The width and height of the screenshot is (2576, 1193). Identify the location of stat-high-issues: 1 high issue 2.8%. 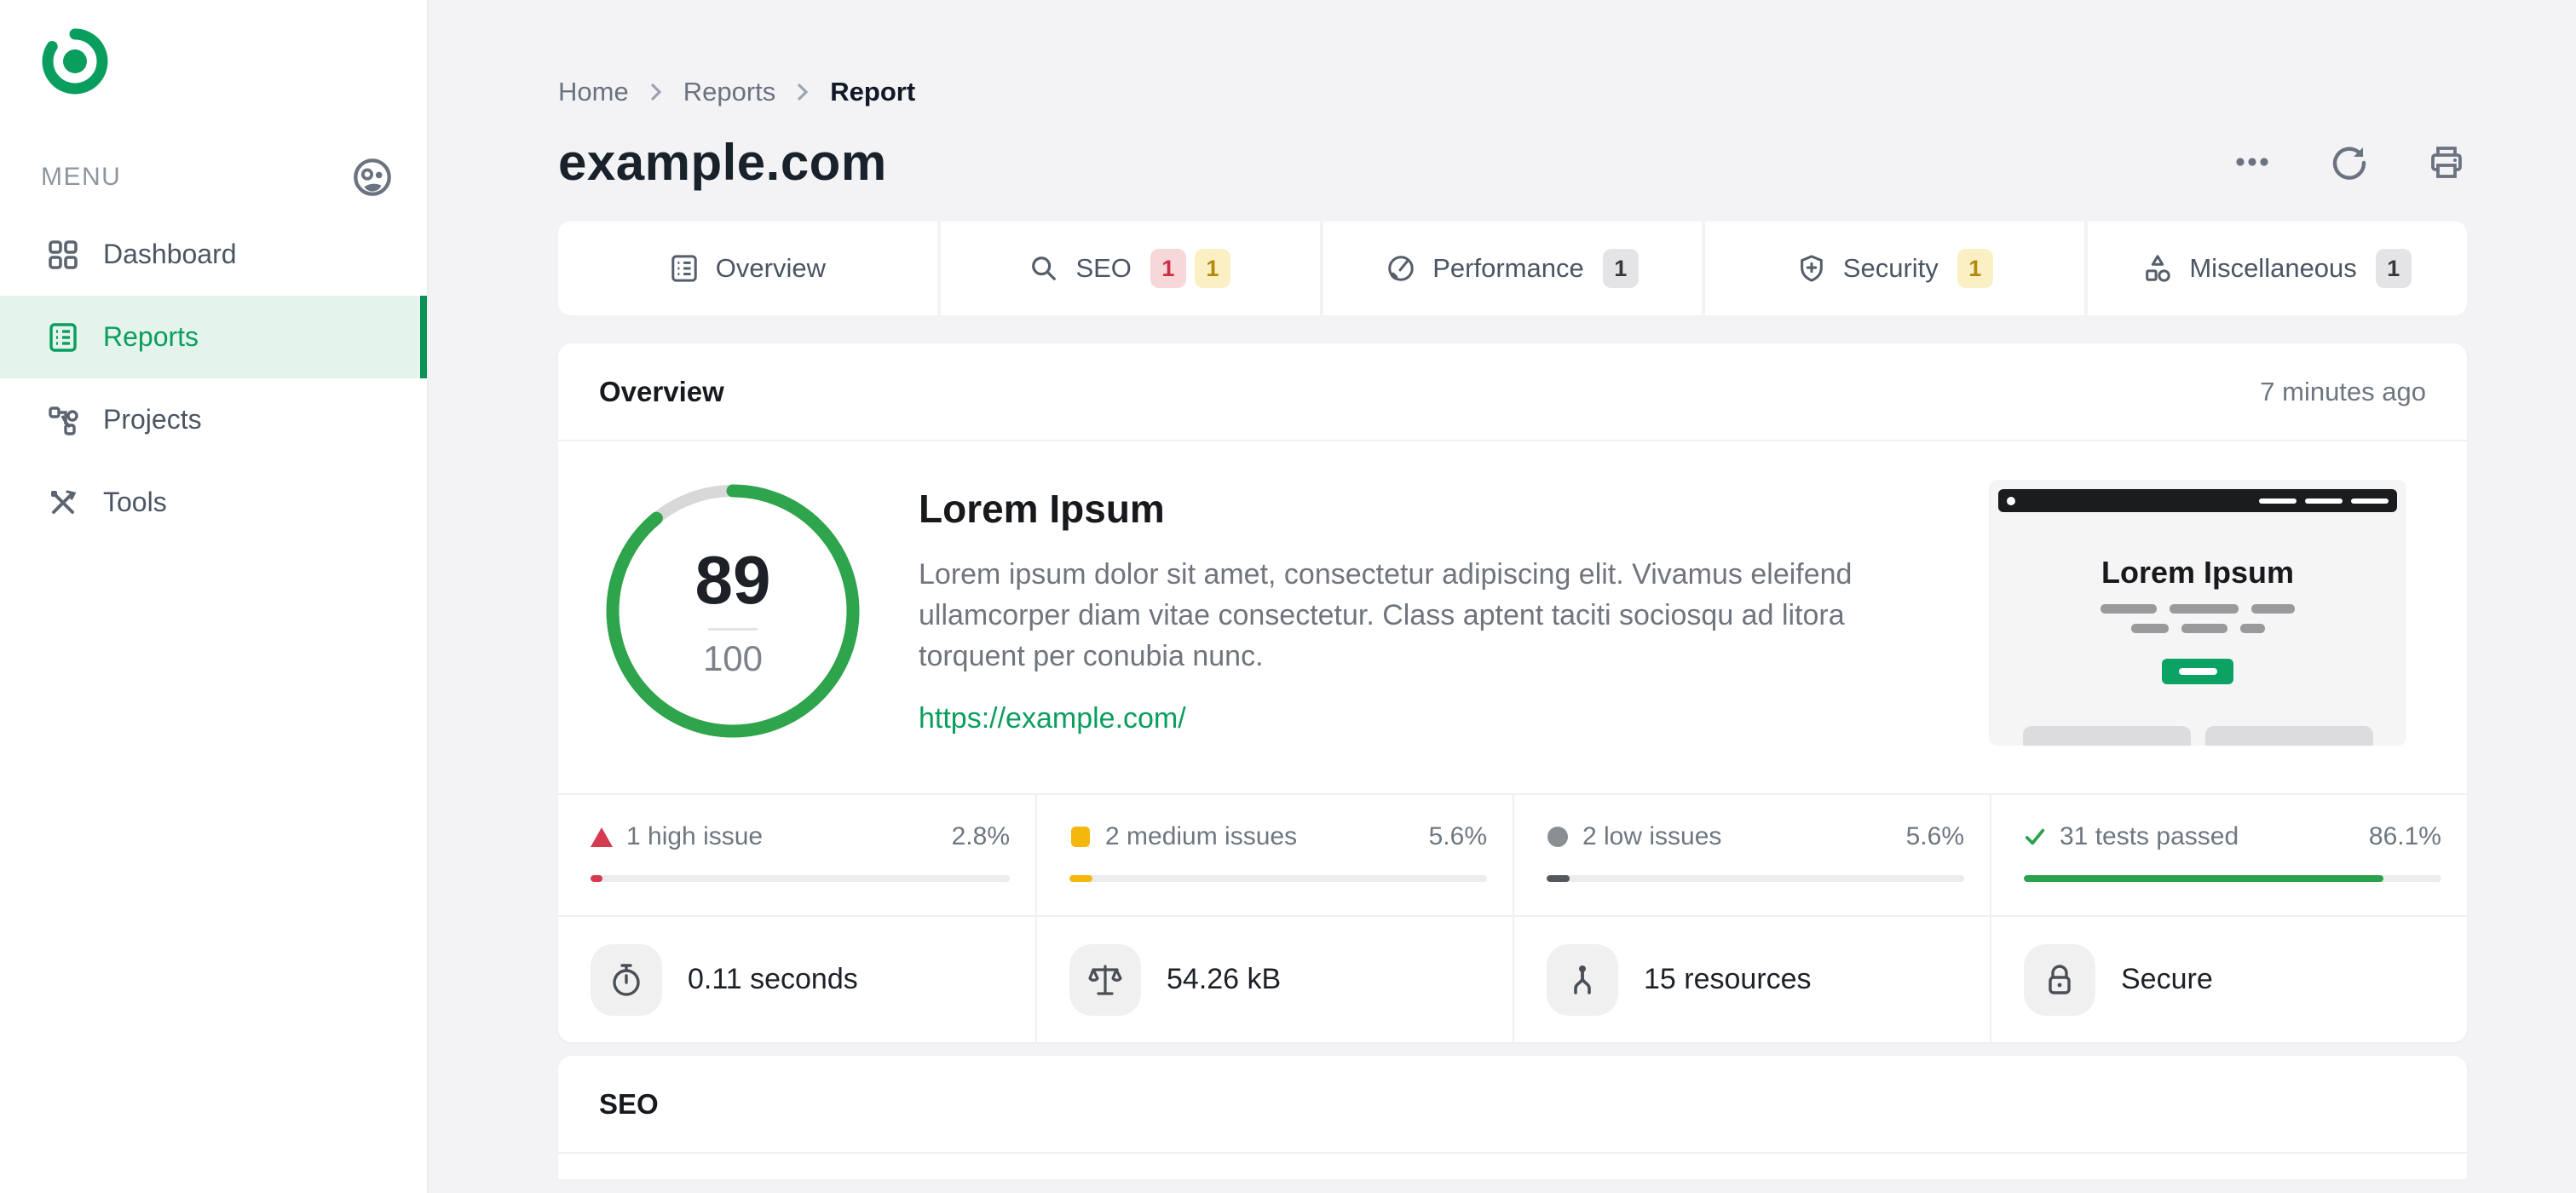
(796, 855).